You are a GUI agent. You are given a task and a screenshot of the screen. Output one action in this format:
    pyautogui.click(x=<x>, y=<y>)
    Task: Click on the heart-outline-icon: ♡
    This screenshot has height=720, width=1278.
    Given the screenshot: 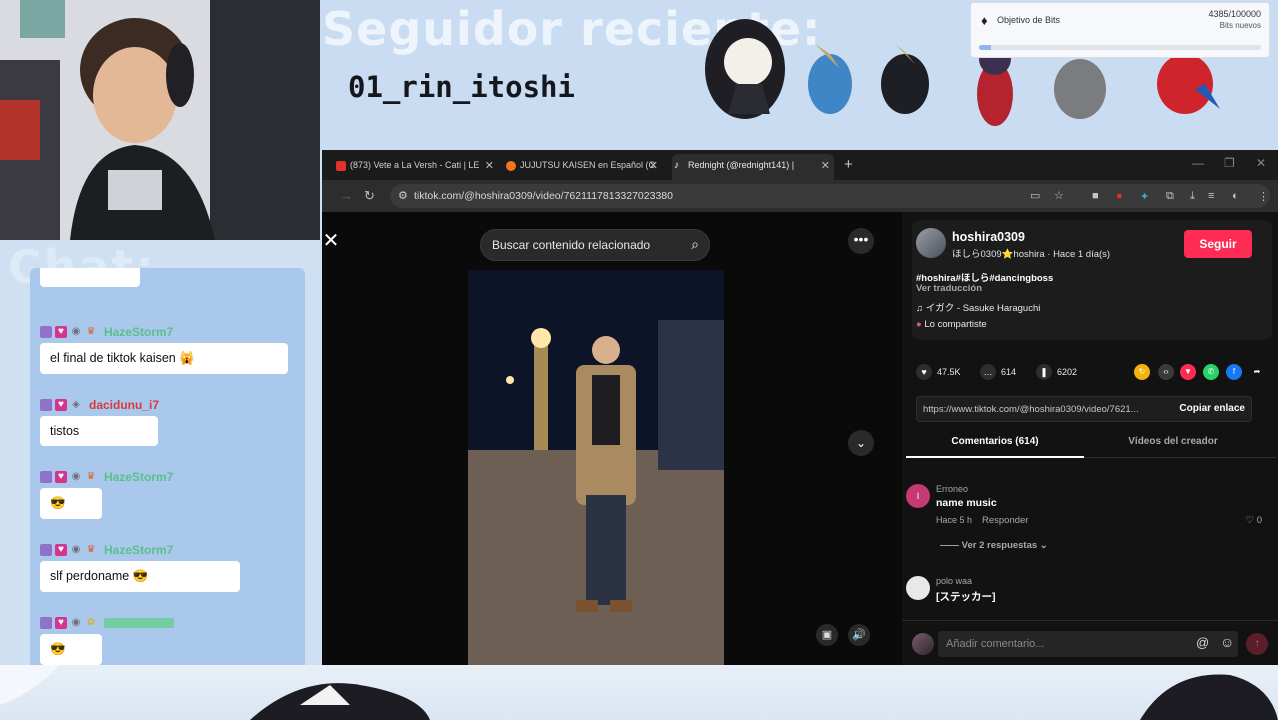 What is the action you would take?
    pyautogui.click(x=1250, y=520)
    